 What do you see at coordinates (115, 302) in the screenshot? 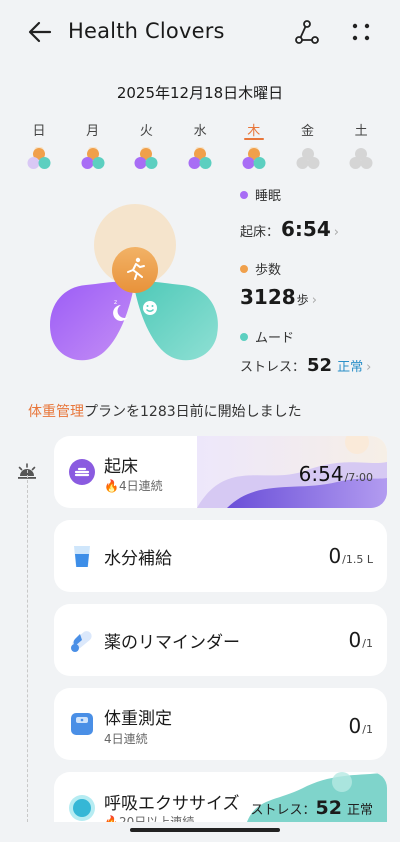
I see `svg-text: z` at bounding box center [115, 302].